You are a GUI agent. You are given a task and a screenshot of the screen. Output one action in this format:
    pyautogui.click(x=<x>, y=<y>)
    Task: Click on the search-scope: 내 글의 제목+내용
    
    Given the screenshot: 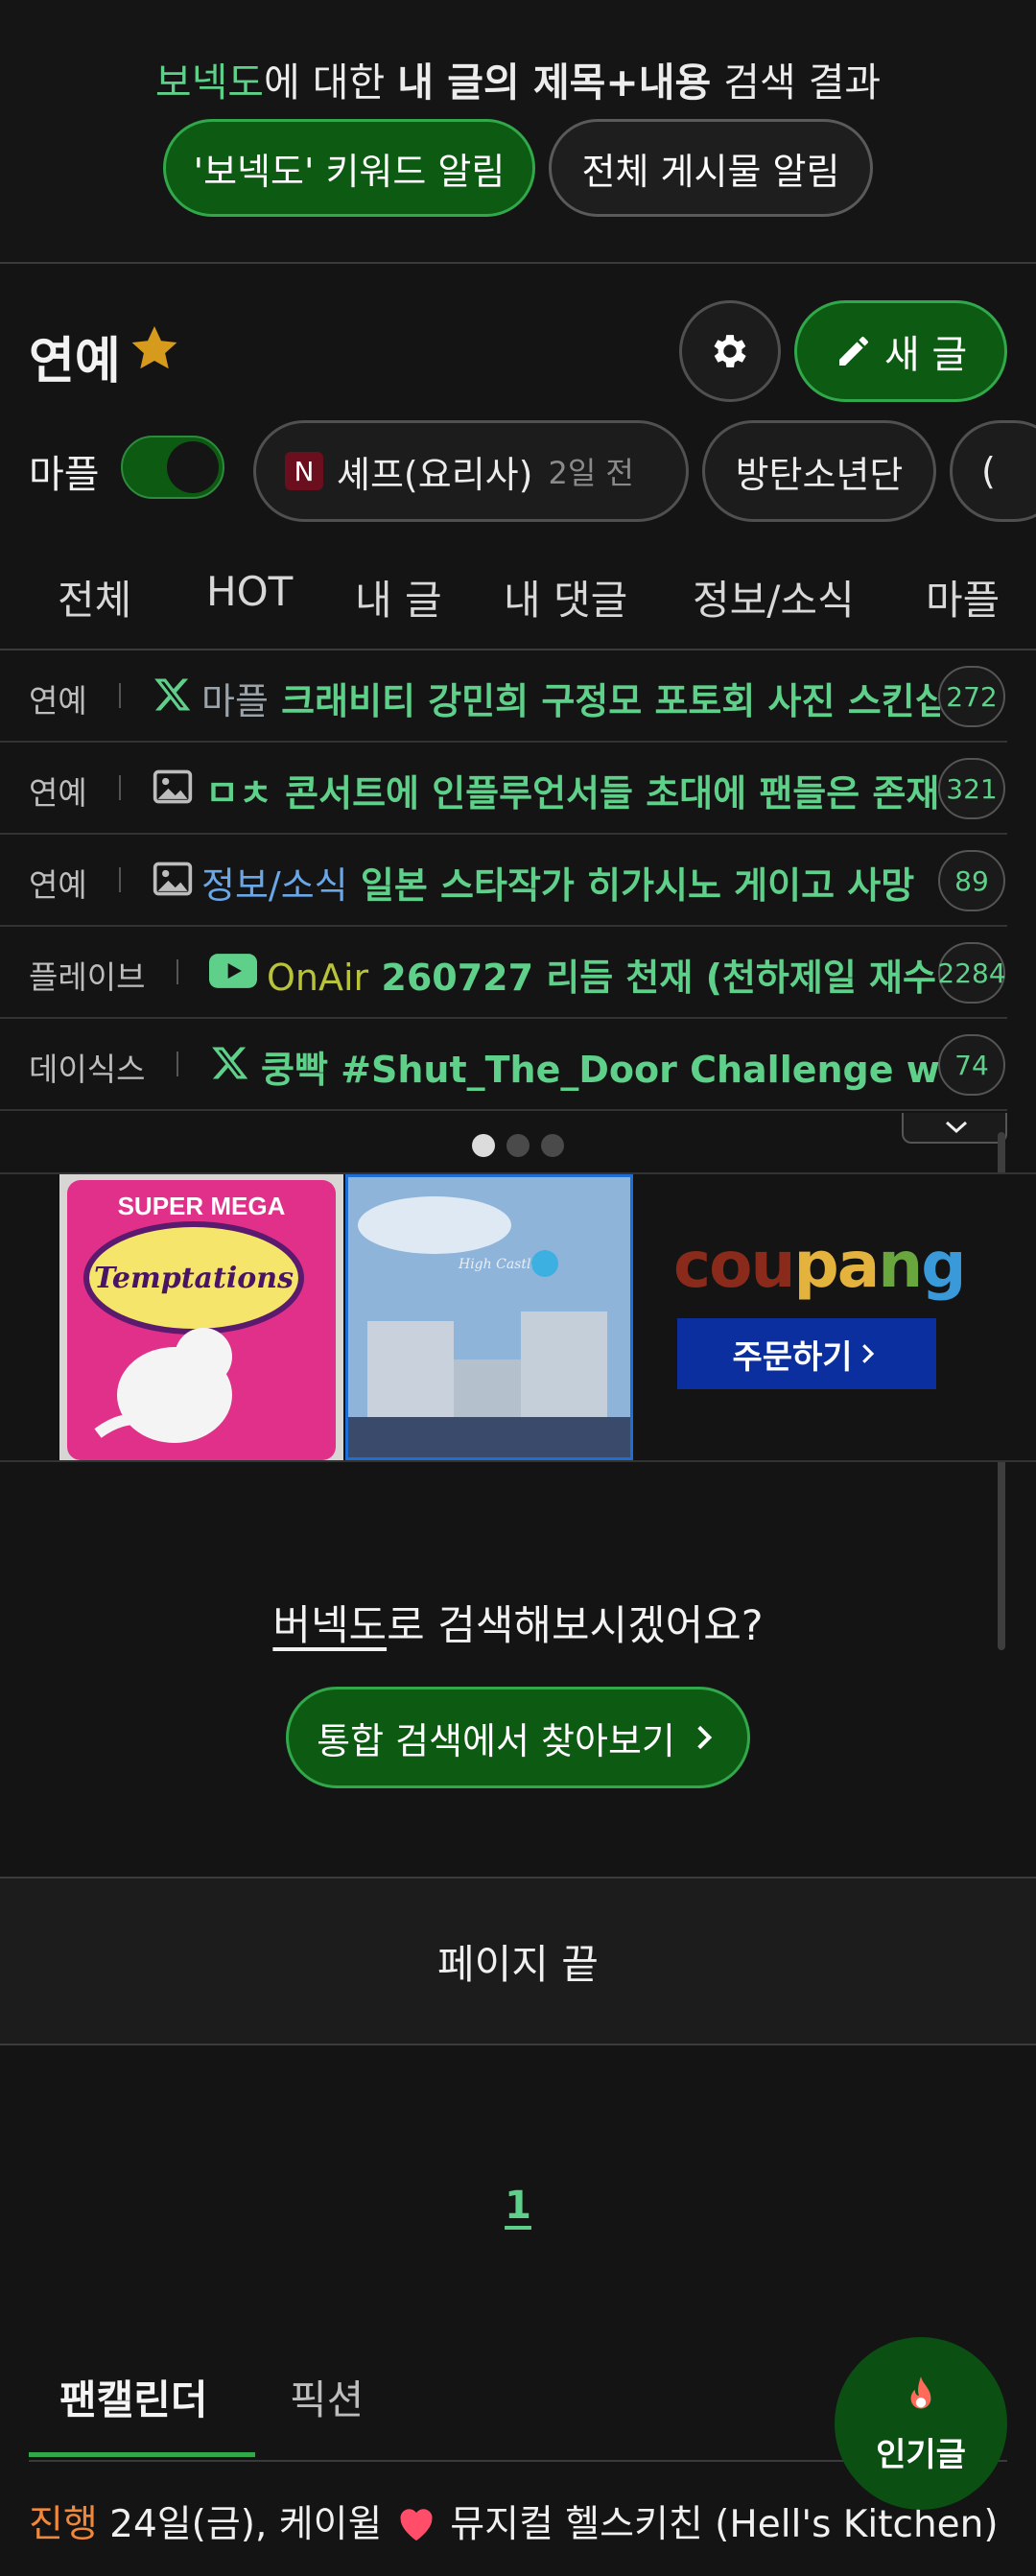 What is the action you would take?
    pyautogui.click(x=554, y=83)
    